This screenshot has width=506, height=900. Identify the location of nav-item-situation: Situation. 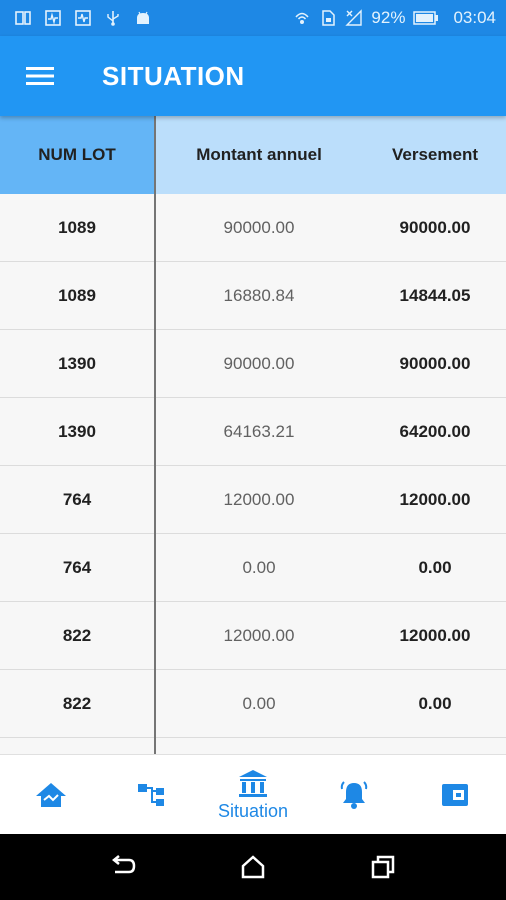
(252, 795).